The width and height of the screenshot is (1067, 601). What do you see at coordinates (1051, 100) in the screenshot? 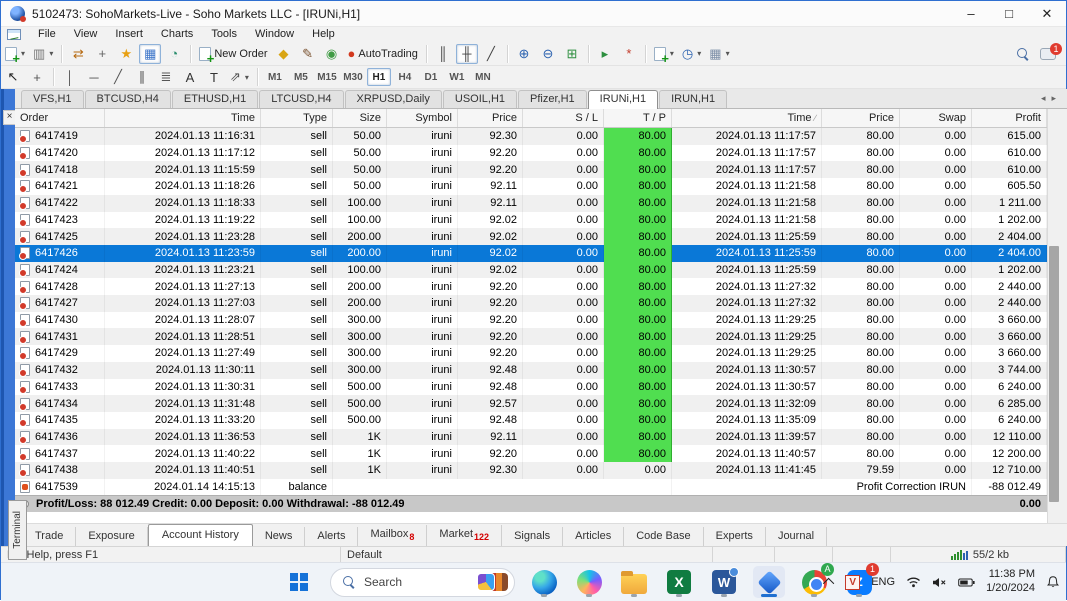
I see `tab-scroll-arrows: ◂▸` at bounding box center [1051, 100].